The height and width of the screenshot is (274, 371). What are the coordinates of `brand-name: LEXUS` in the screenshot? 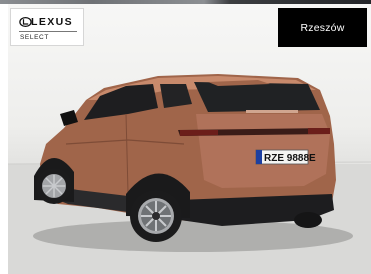 It's located at (52, 22).